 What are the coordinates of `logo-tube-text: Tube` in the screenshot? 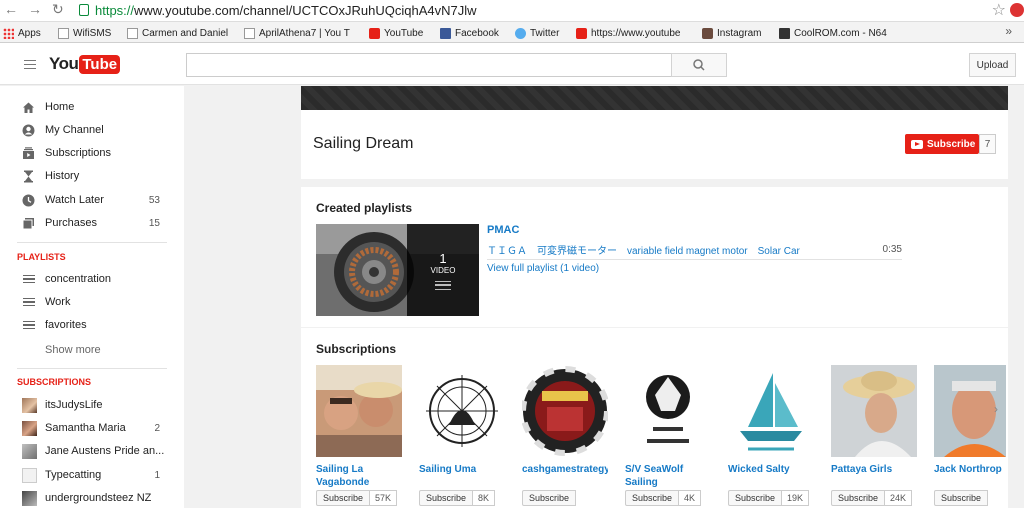 It's located at (100, 64).